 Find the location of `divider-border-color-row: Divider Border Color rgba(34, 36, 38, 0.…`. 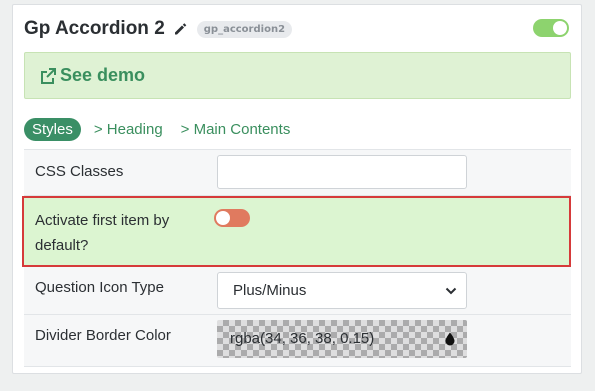

divider-border-color-row: Divider Border Color rgba(34, 36, 38, 0.… is located at coordinates (297, 341).